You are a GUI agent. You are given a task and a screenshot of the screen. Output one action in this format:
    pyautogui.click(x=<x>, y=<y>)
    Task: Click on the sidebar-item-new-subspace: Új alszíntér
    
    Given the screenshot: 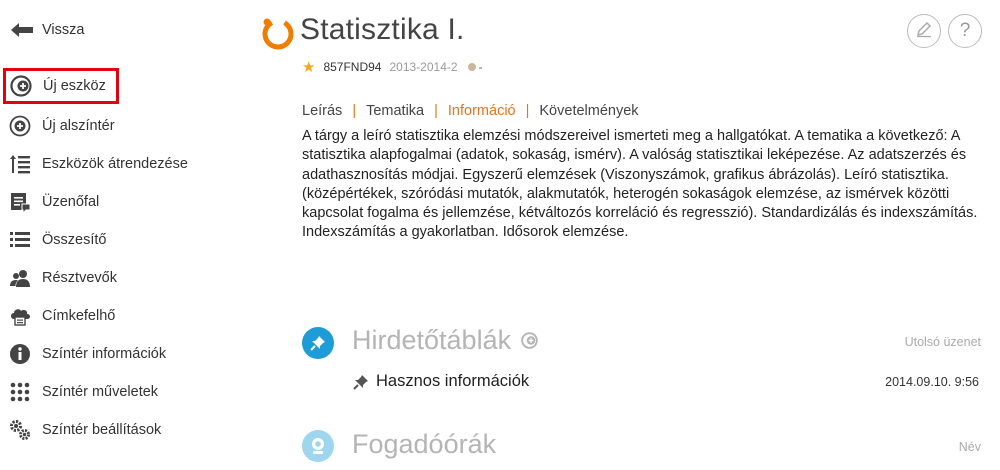 What is the action you would take?
    pyautogui.click(x=61, y=126)
    